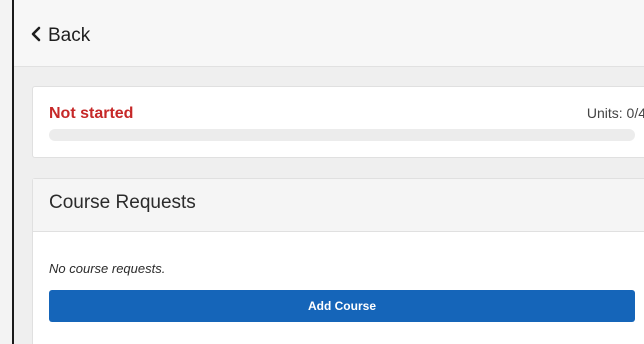 Image resolution: width=644 pixels, height=344 pixels. I want to click on course-requests-title: Course Requests, so click(122, 202).